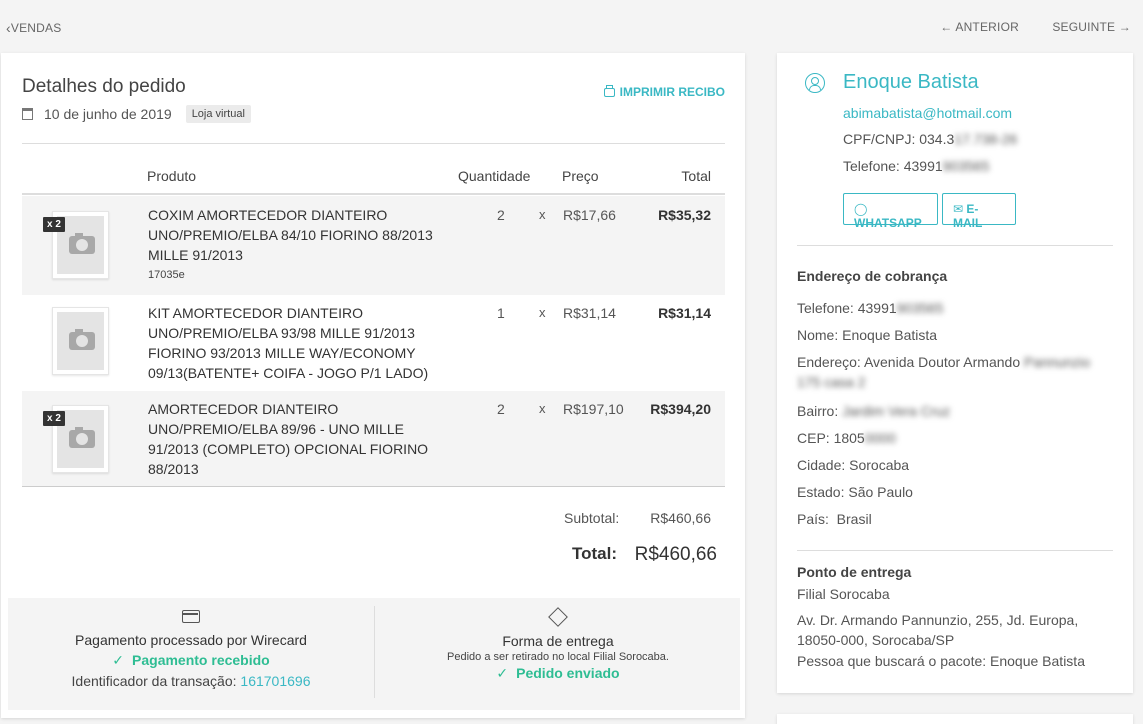  What do you see at coordinates (979, 27) in the screenshot?
I see `previous-order-link: ← ANTERIOR` at bounding box center [979, 27].